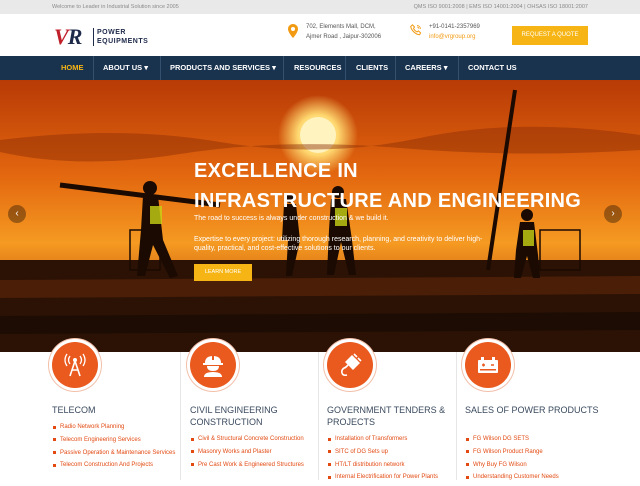 Image resolution: width=640 pixels, height=486 pixels. I want to click on vr-power-logo: VR POWER EQUIPMENTS, so click(104, 37).